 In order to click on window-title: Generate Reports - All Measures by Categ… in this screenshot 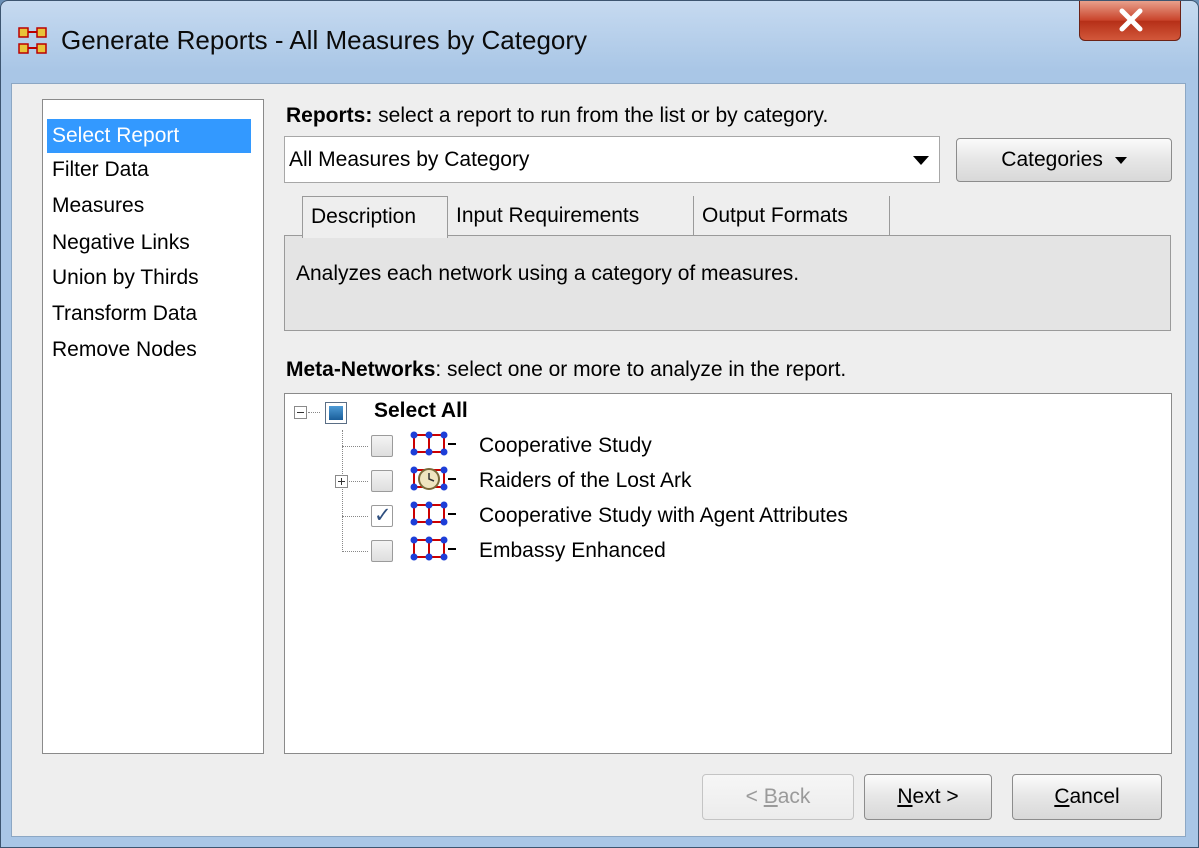, I will do `click(324, 40)`.